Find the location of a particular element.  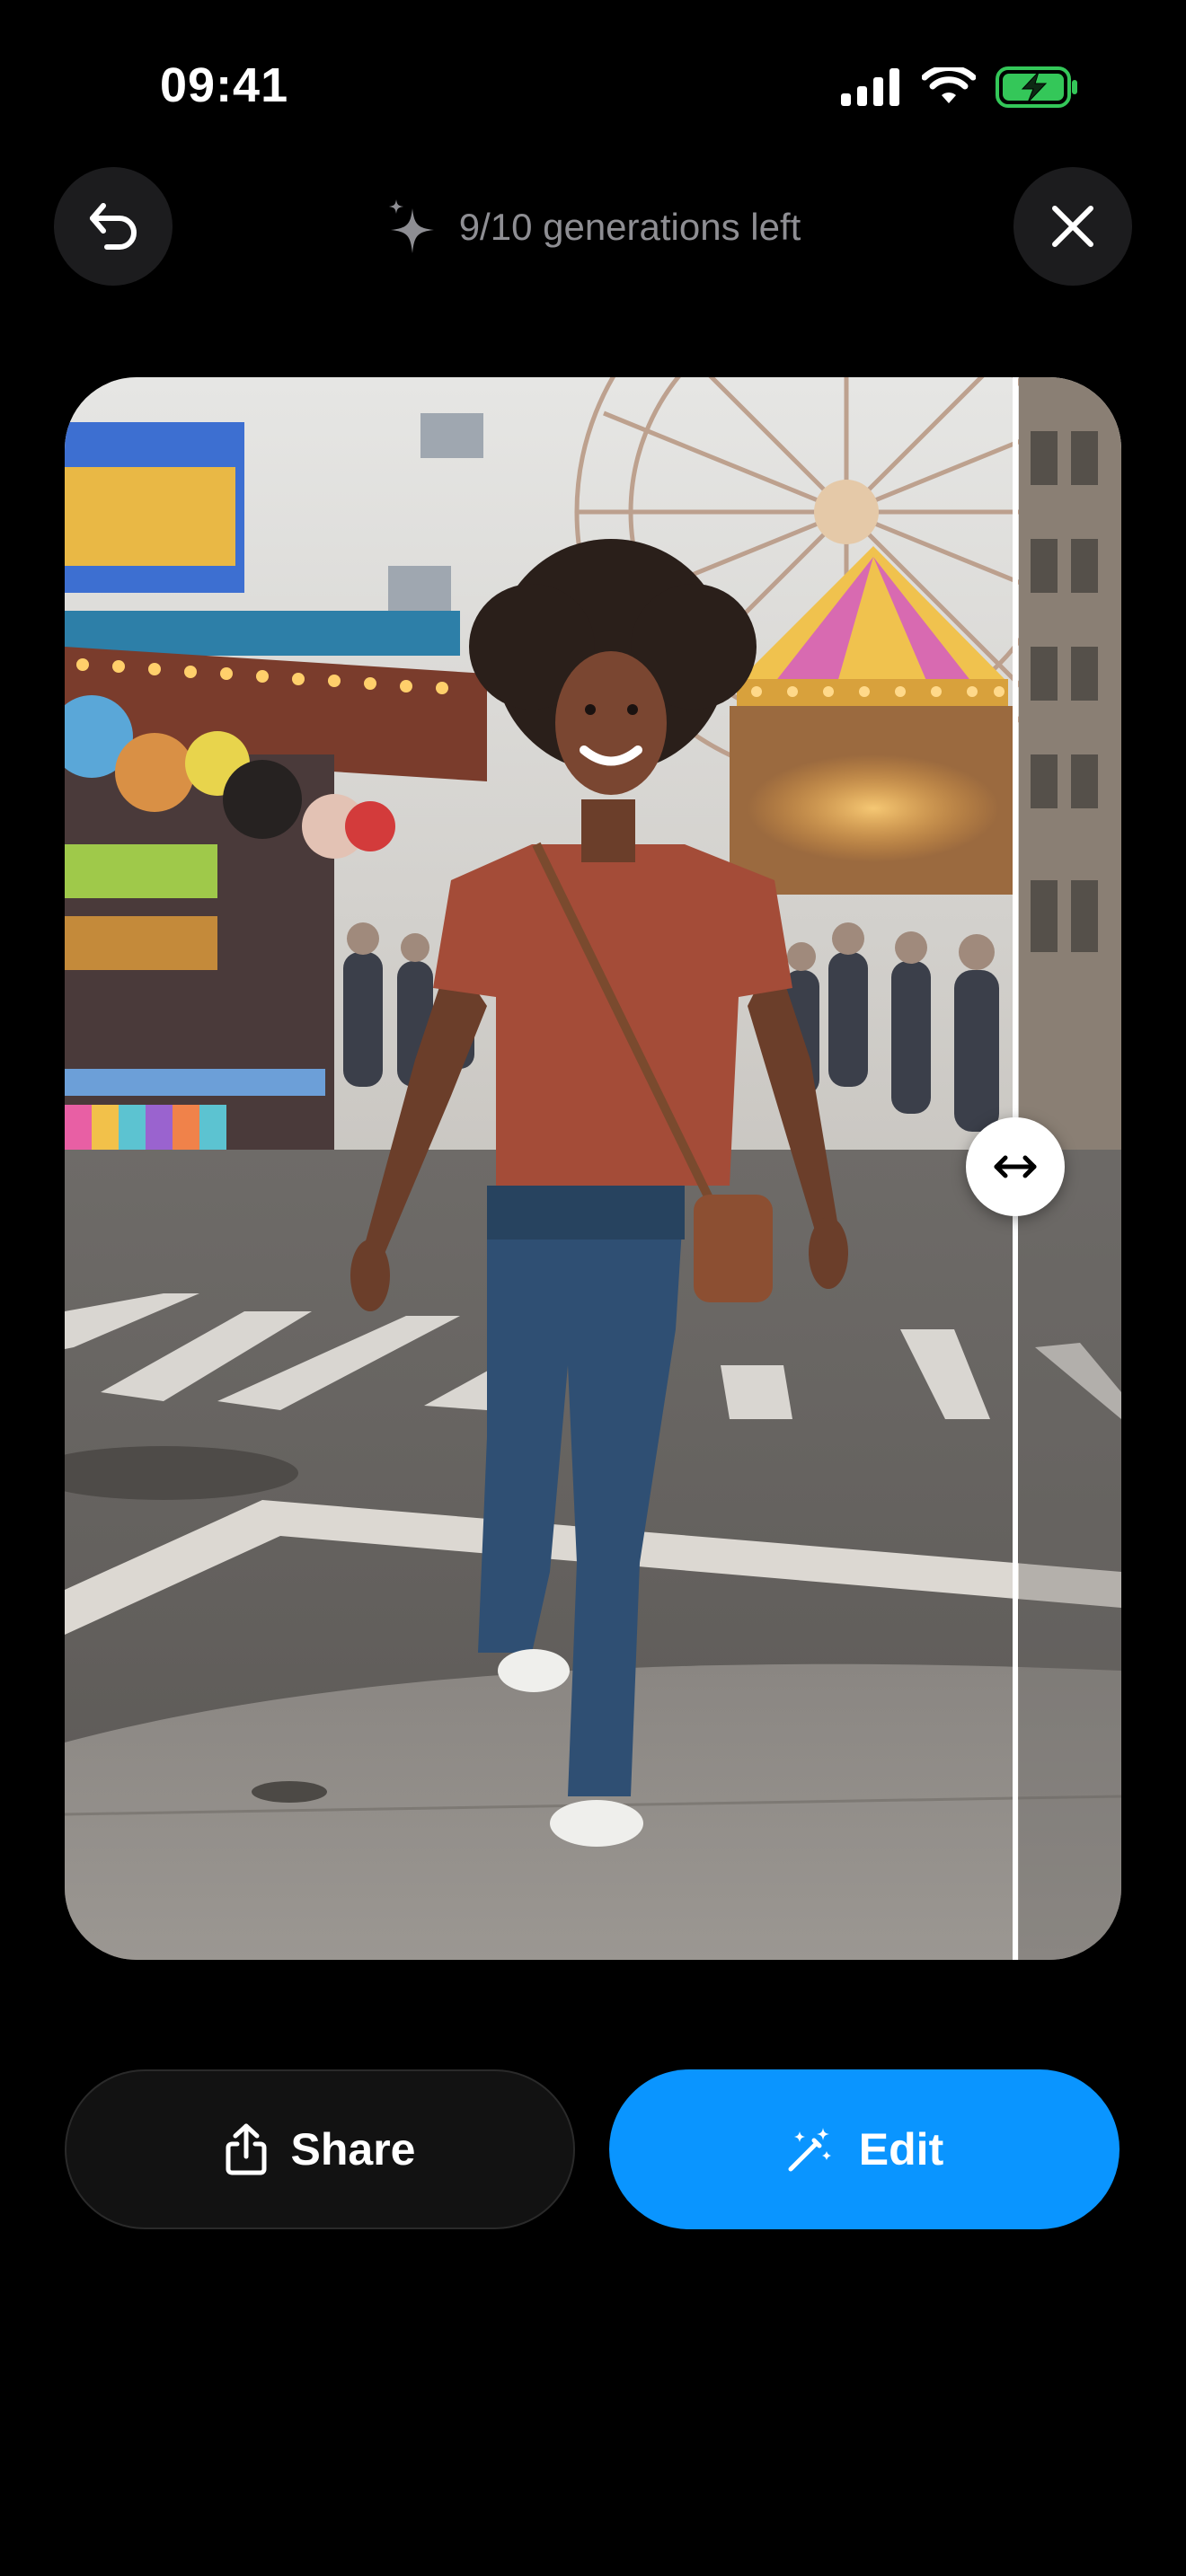

comparison-slider-handle is located at coordinates (1015, 1166).